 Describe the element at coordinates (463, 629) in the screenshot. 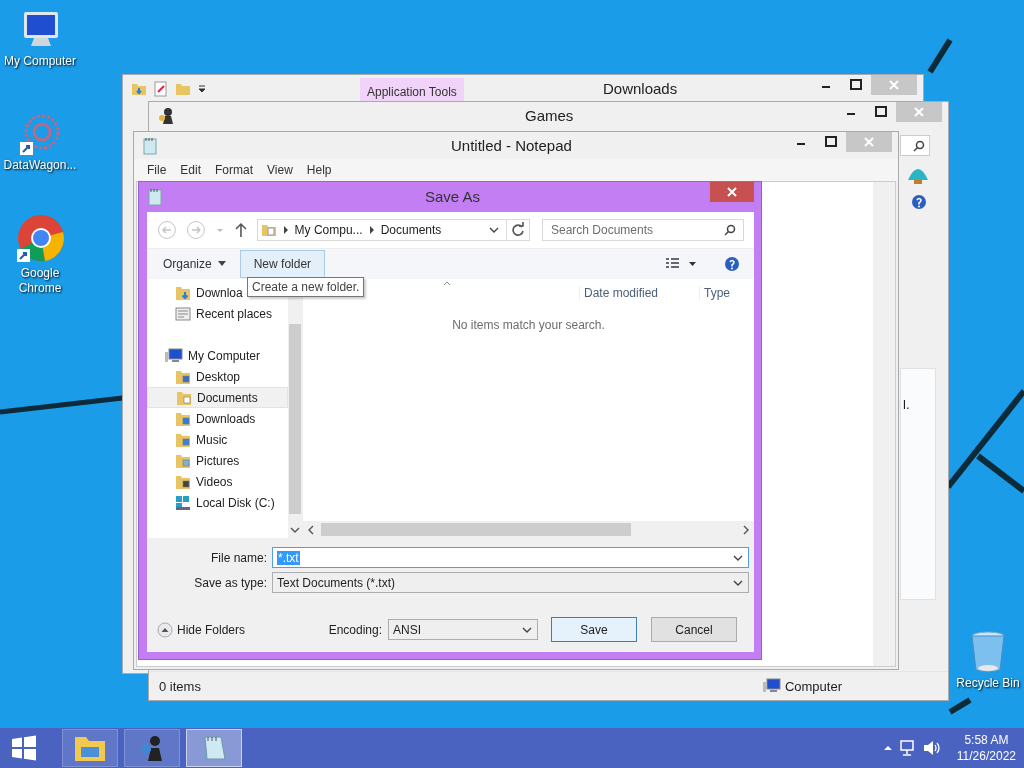

I see `encoding-dropdown: ANSI` at that location.